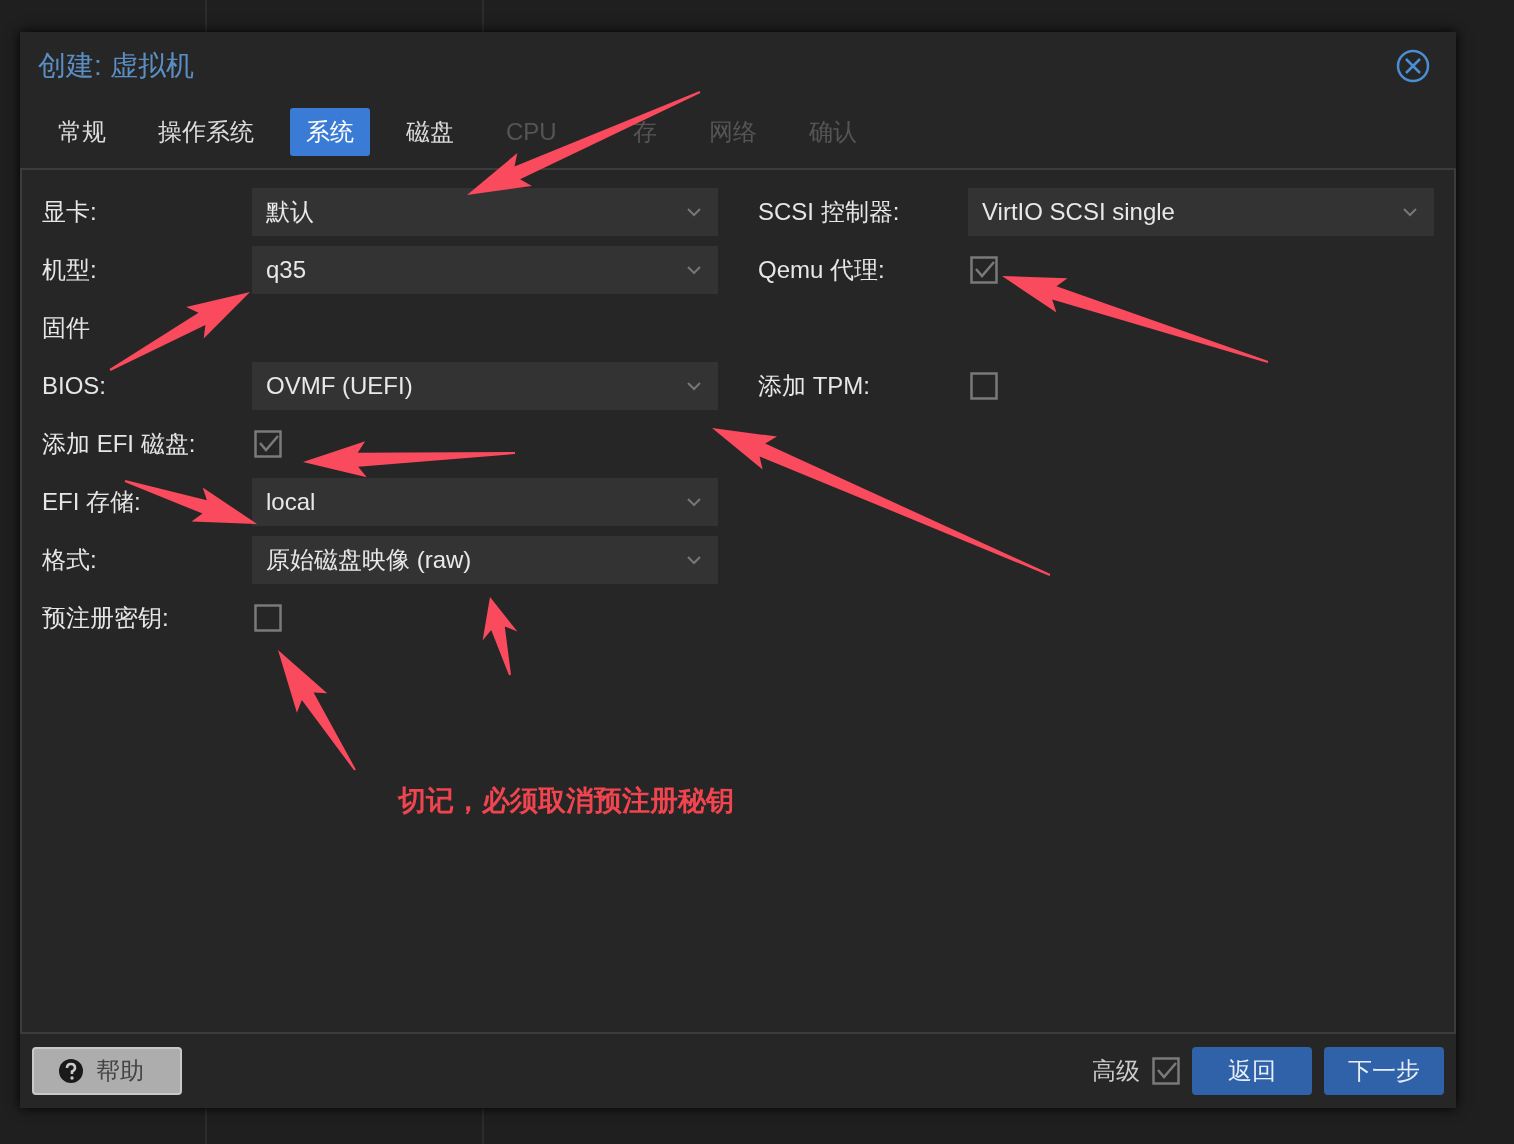  What do you see at coordinates (71, 1071) in the screenshot?
I see `help-icon` at bounding box center [71, 1071].